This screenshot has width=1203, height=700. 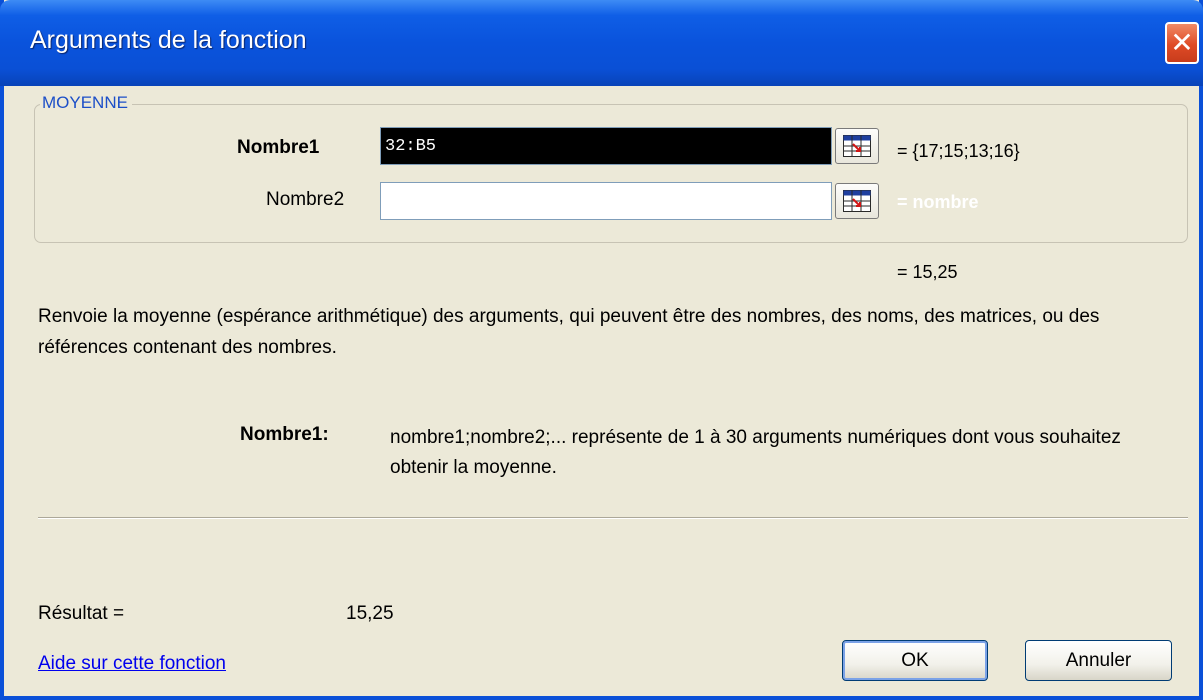 I want to click on nombre1-input, so click(x=606, y=146).